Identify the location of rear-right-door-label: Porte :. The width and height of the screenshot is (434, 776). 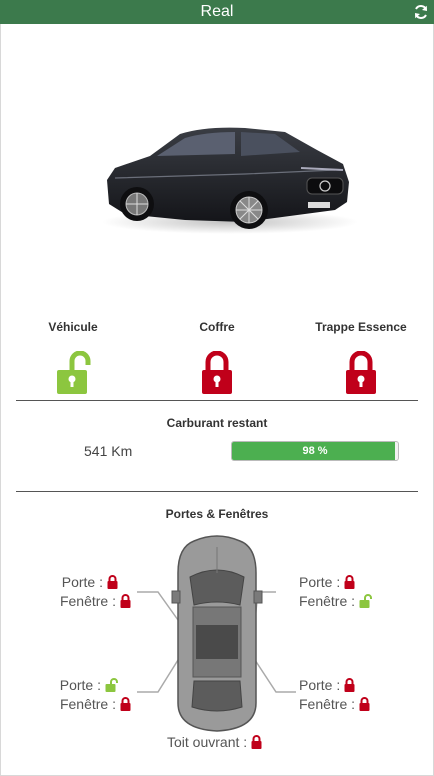
(320, 685).